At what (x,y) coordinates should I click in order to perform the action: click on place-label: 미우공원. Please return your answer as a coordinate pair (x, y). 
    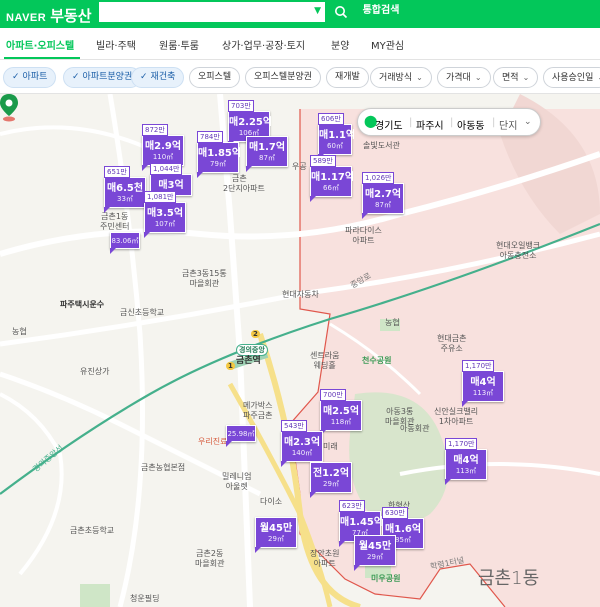
    Looking at the image, I should click on (386, 578).